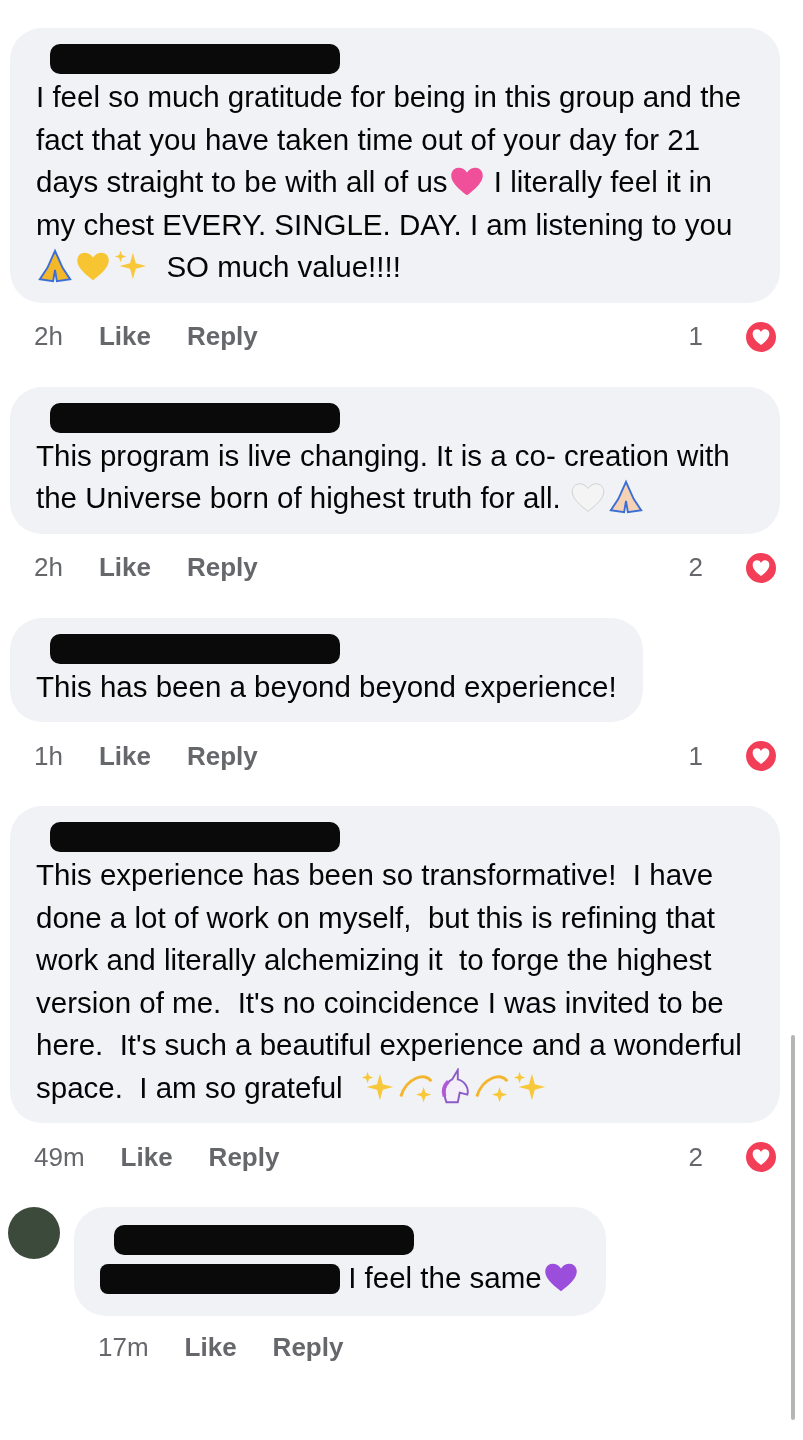  I want to click on comment-time: 49m, so click(59, 1157).